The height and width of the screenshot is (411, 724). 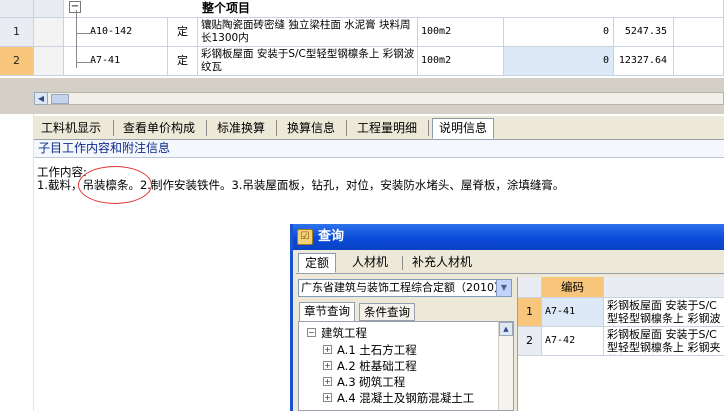 I want to click on tab-condition-query: 条件查询, so click(x=387, y=312).